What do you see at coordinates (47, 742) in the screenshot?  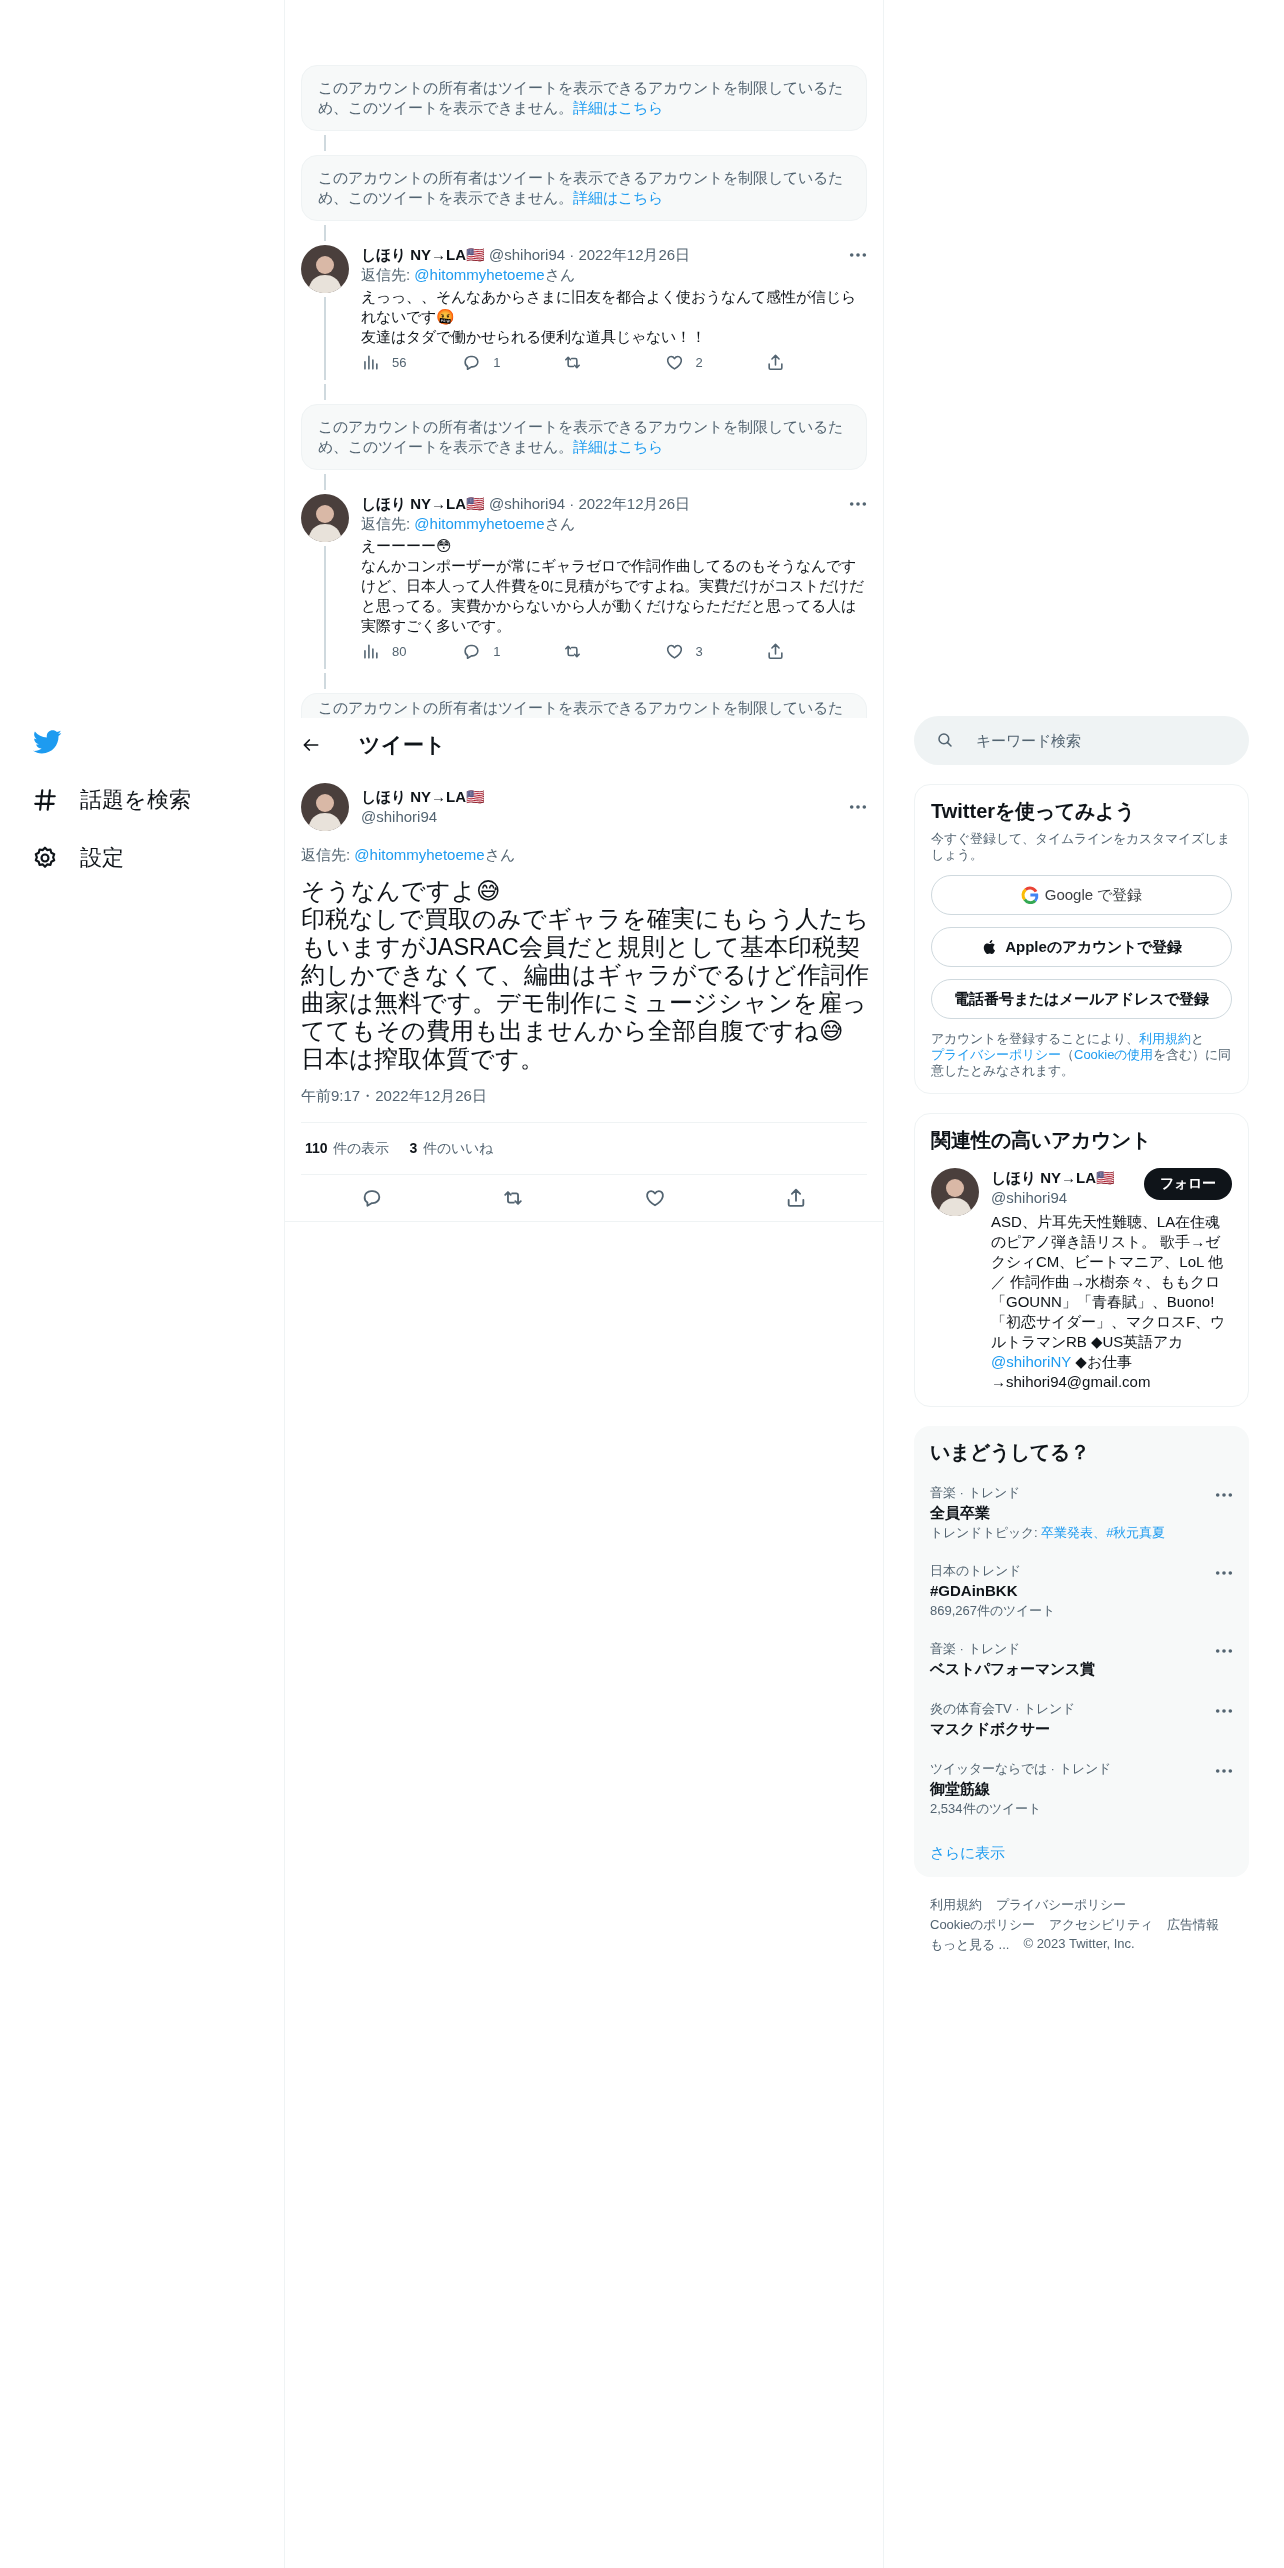 I see `bird-icon` at bounding box center [47, 742].